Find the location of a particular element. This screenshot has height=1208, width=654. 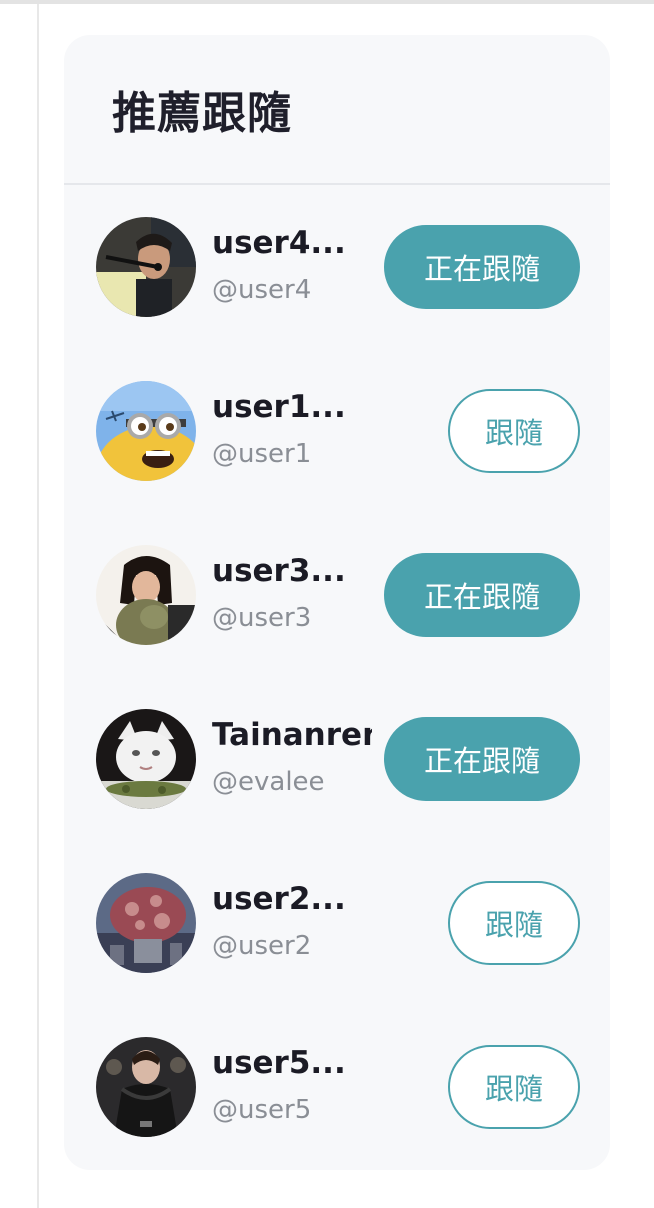

user-handle: @evalee is located at coordinates (268, 782).